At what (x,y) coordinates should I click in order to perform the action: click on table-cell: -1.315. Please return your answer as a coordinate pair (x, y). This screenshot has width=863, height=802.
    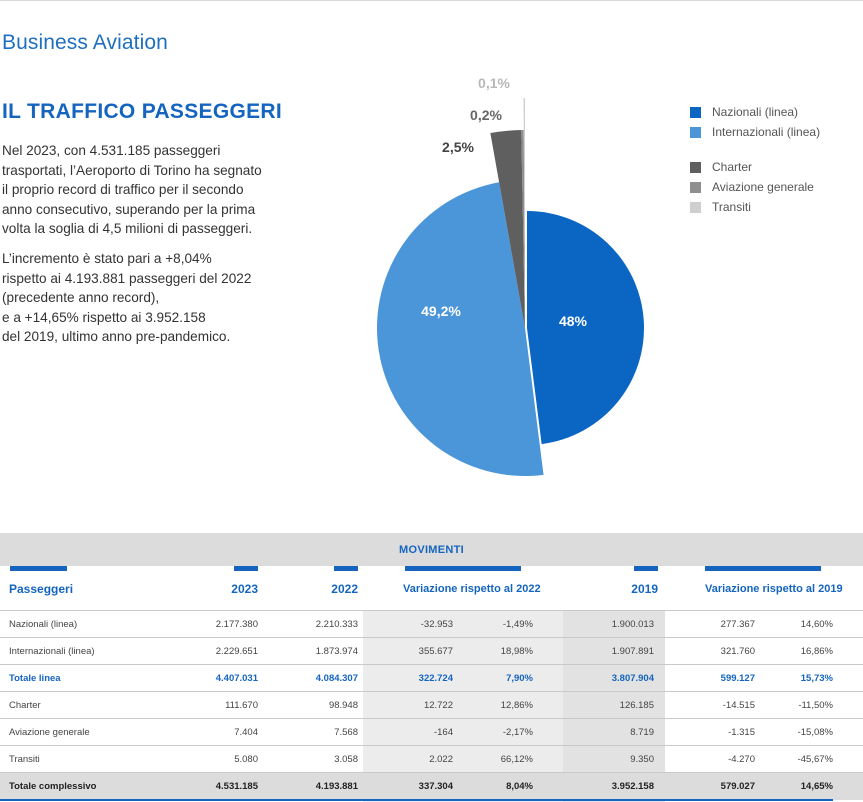
    Looking at the image, I should click on (741, 732).